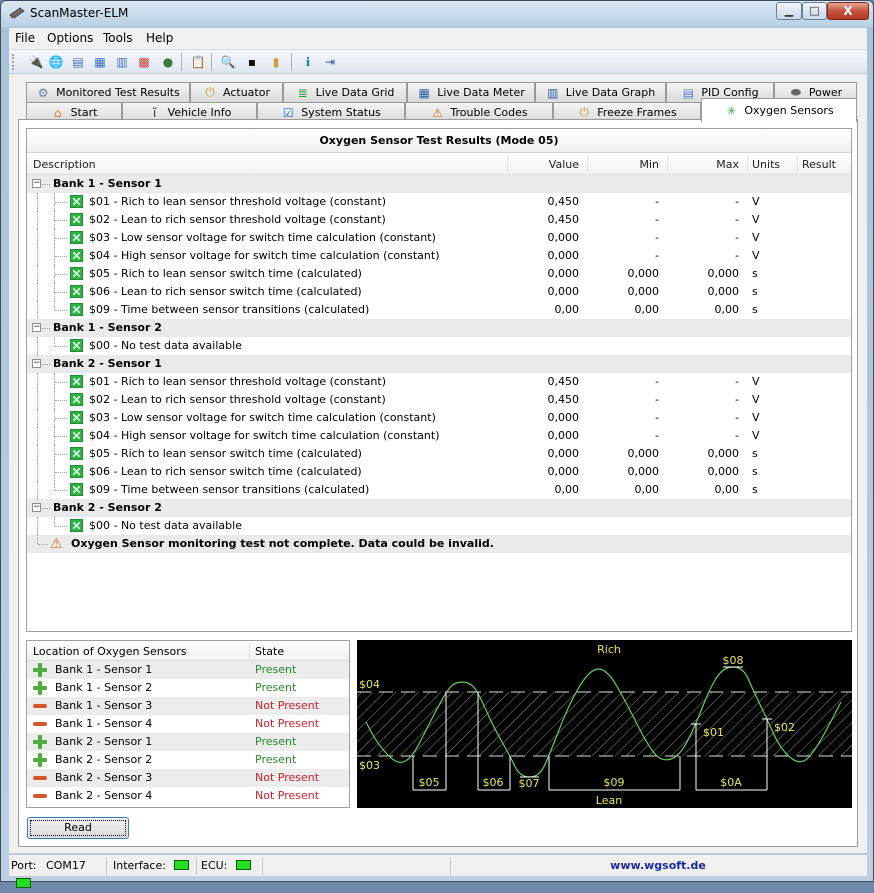  What do you see at coordinates (330, 62) in the screenshot?
I see `exit-door-button: ⇥` at bounding box center [330, 62].